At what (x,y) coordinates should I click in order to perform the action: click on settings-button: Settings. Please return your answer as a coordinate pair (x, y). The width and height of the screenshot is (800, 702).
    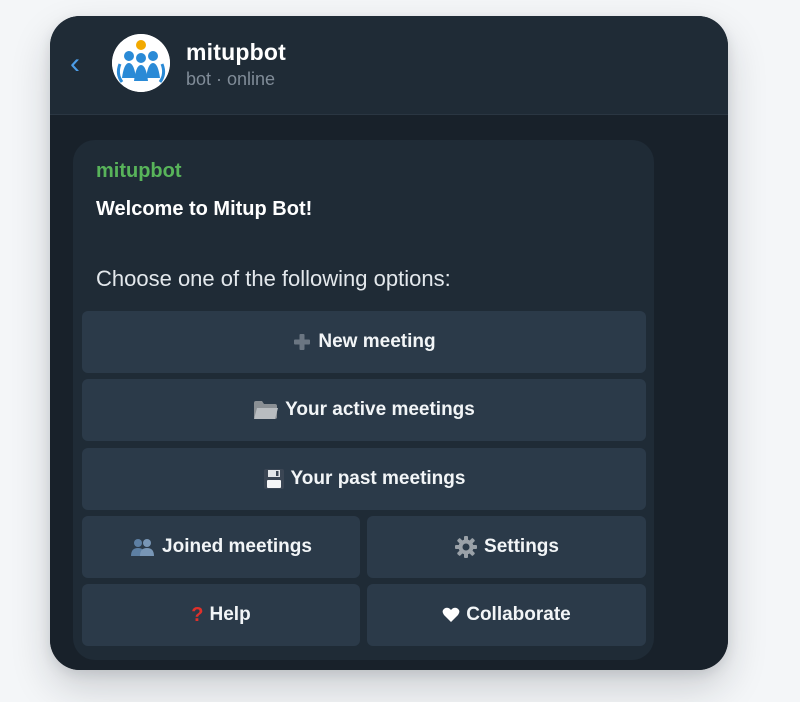
    Looking at the image, I should click on (506, 547).